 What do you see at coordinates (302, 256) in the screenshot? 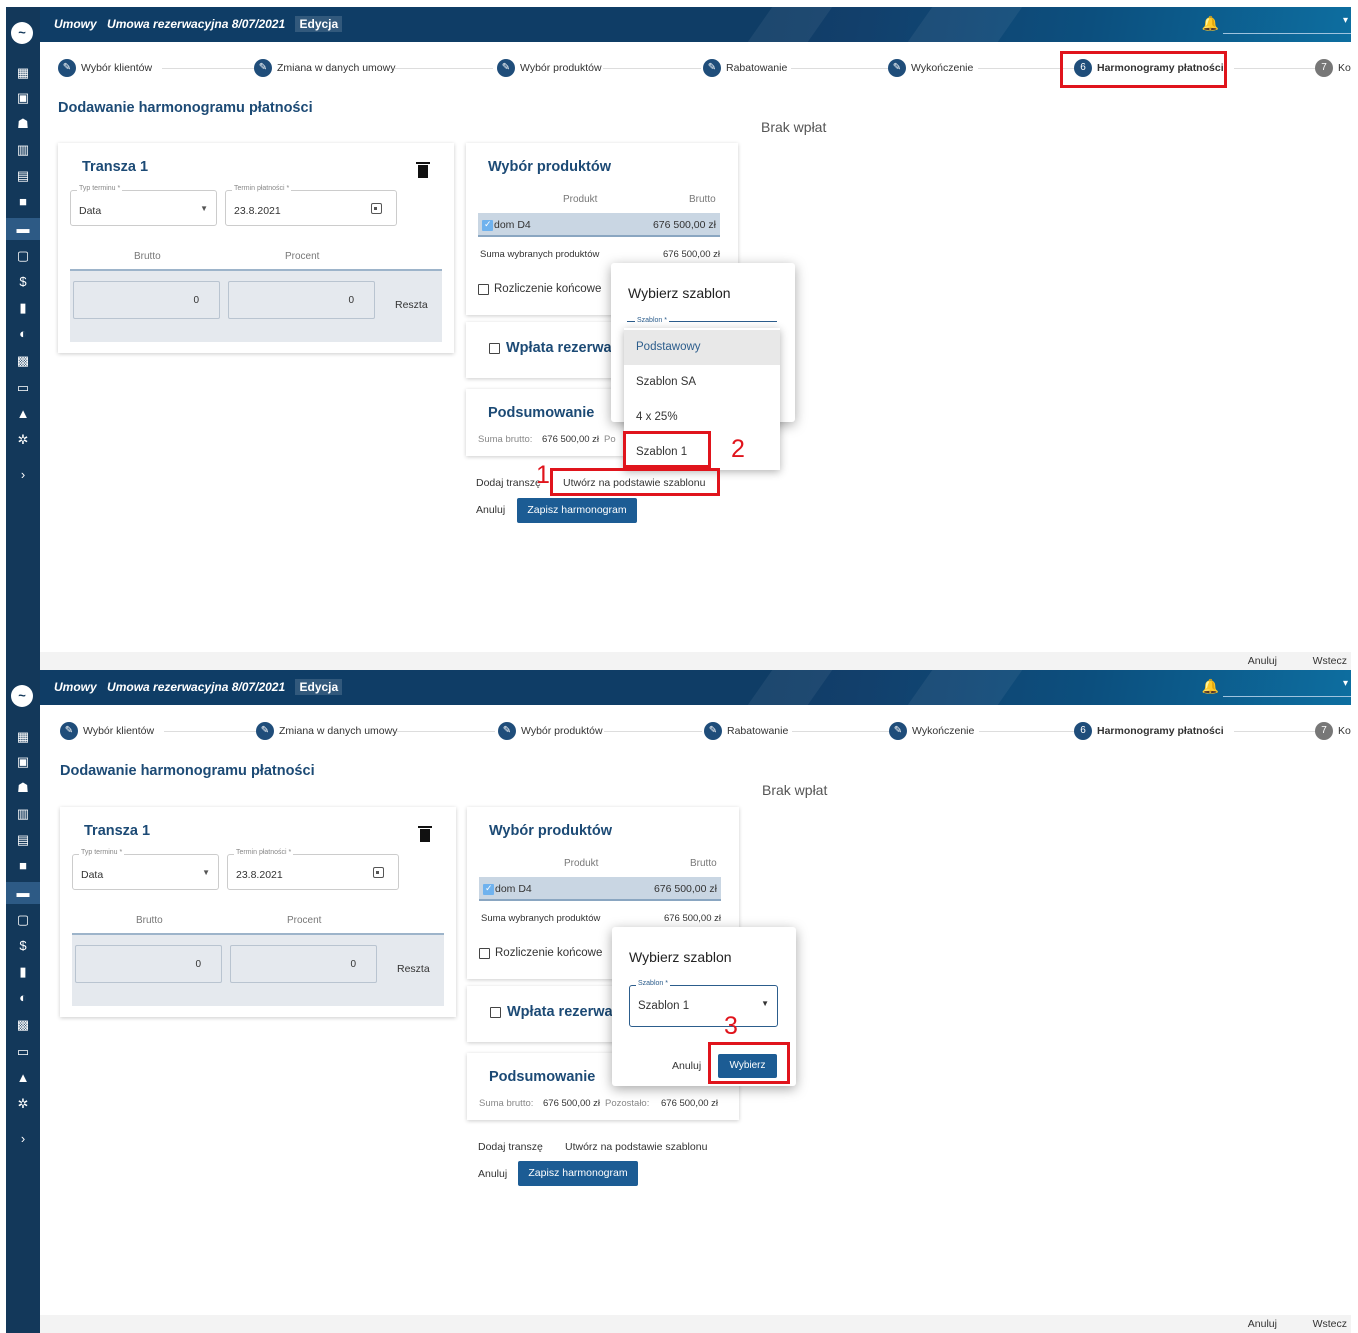
I see `col-procent: Procent` at bounding box center [302, 256].